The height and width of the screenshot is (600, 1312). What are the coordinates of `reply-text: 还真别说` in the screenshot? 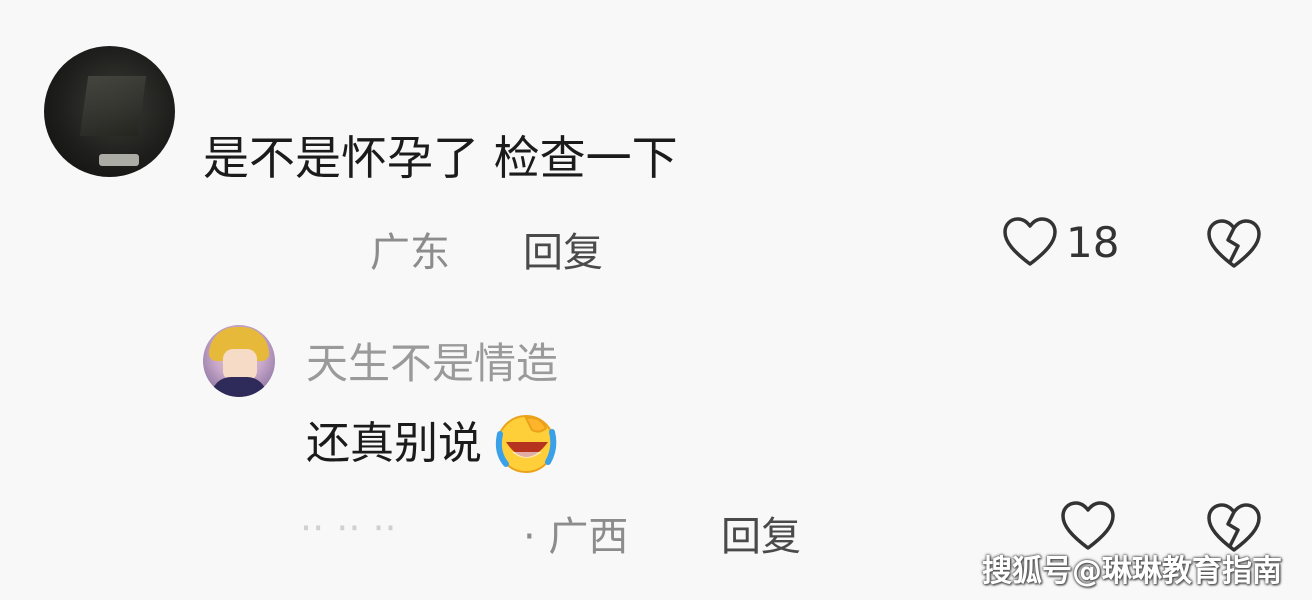 It's located at (394, 443).